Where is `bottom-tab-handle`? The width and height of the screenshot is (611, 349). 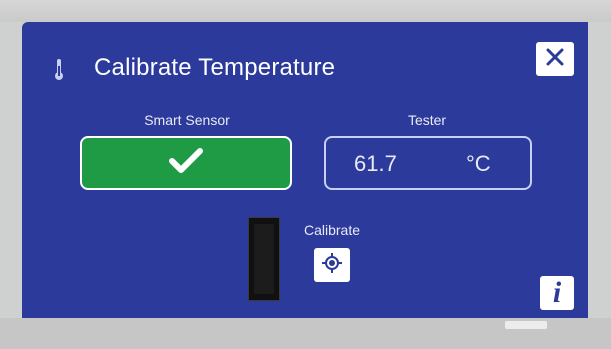
bottom-tab-handle is located at coordinates (526, 325).